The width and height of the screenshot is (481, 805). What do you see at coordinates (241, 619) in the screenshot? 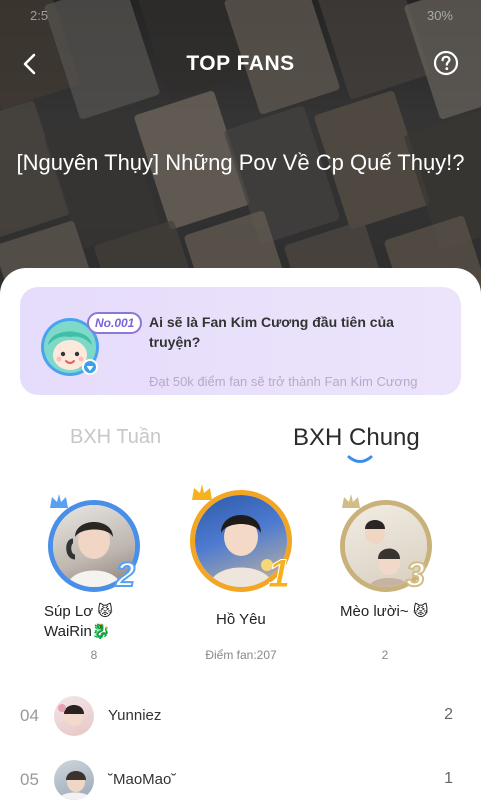
I see `fan-name: Hồ Yêu` at bounding box center [241, 619].